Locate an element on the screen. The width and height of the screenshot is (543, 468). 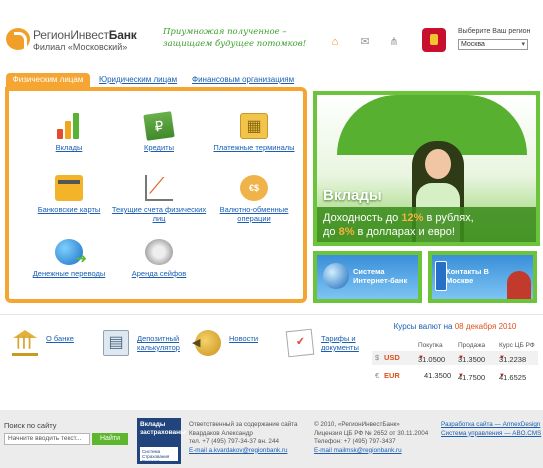
link-label-line: О банке is located at coordinates (60, 338).